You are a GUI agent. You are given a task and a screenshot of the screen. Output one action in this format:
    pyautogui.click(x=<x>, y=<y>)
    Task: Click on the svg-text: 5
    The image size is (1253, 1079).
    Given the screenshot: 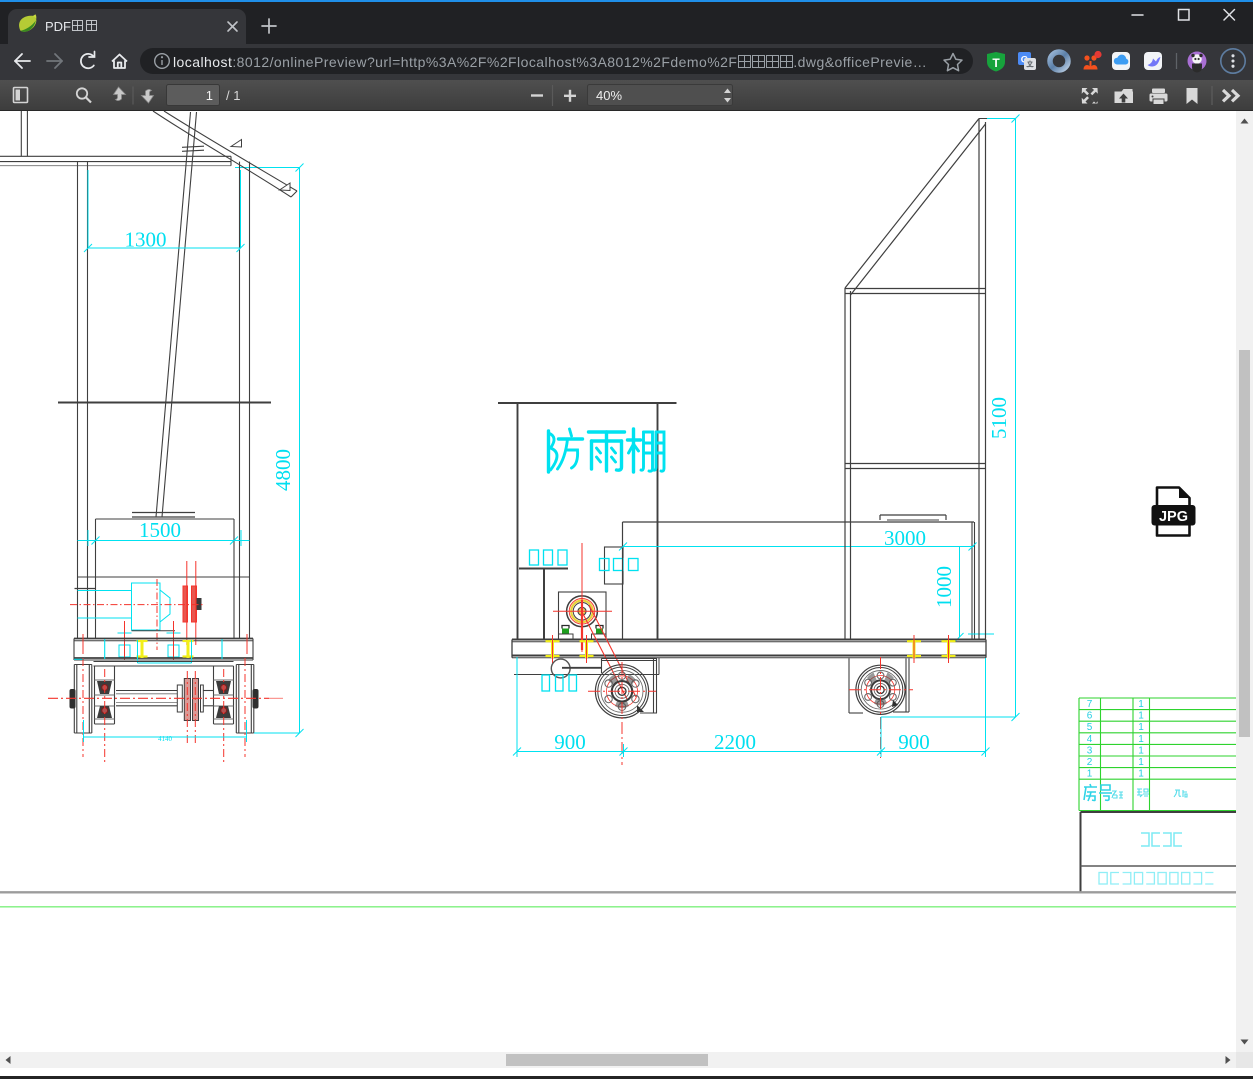 What is the action you would take?
    pyautogui.click(x=1090, y=727)
    